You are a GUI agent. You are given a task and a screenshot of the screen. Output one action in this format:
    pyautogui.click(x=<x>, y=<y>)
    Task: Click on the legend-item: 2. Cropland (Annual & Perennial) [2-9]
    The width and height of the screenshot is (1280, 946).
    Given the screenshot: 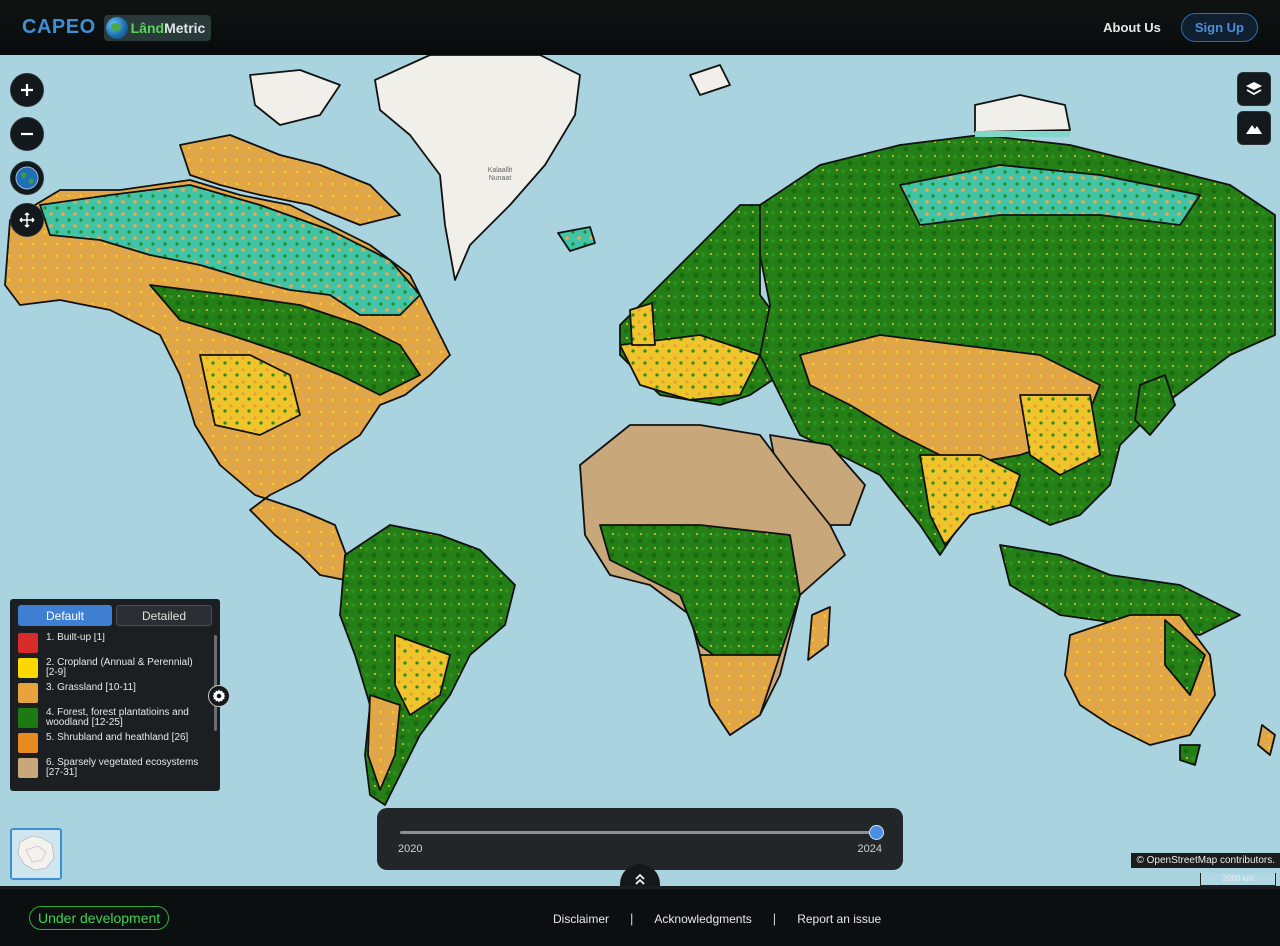 What is the action you would take?
    pyautogui.click(x=109, y=668)
    